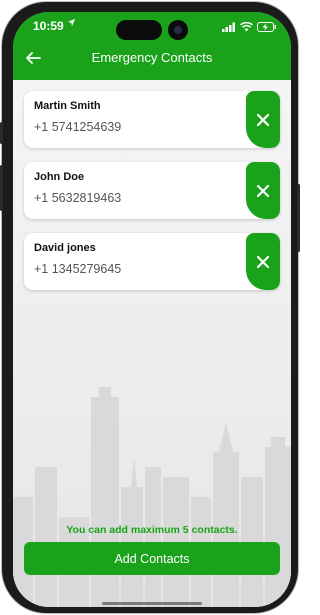 This screenshot has width=320, height=615. What do you see at coordinates (152, 261) in the screenshot?
I see `contact-card: David jones +1 1345279645` at bounding box center [152, 261].